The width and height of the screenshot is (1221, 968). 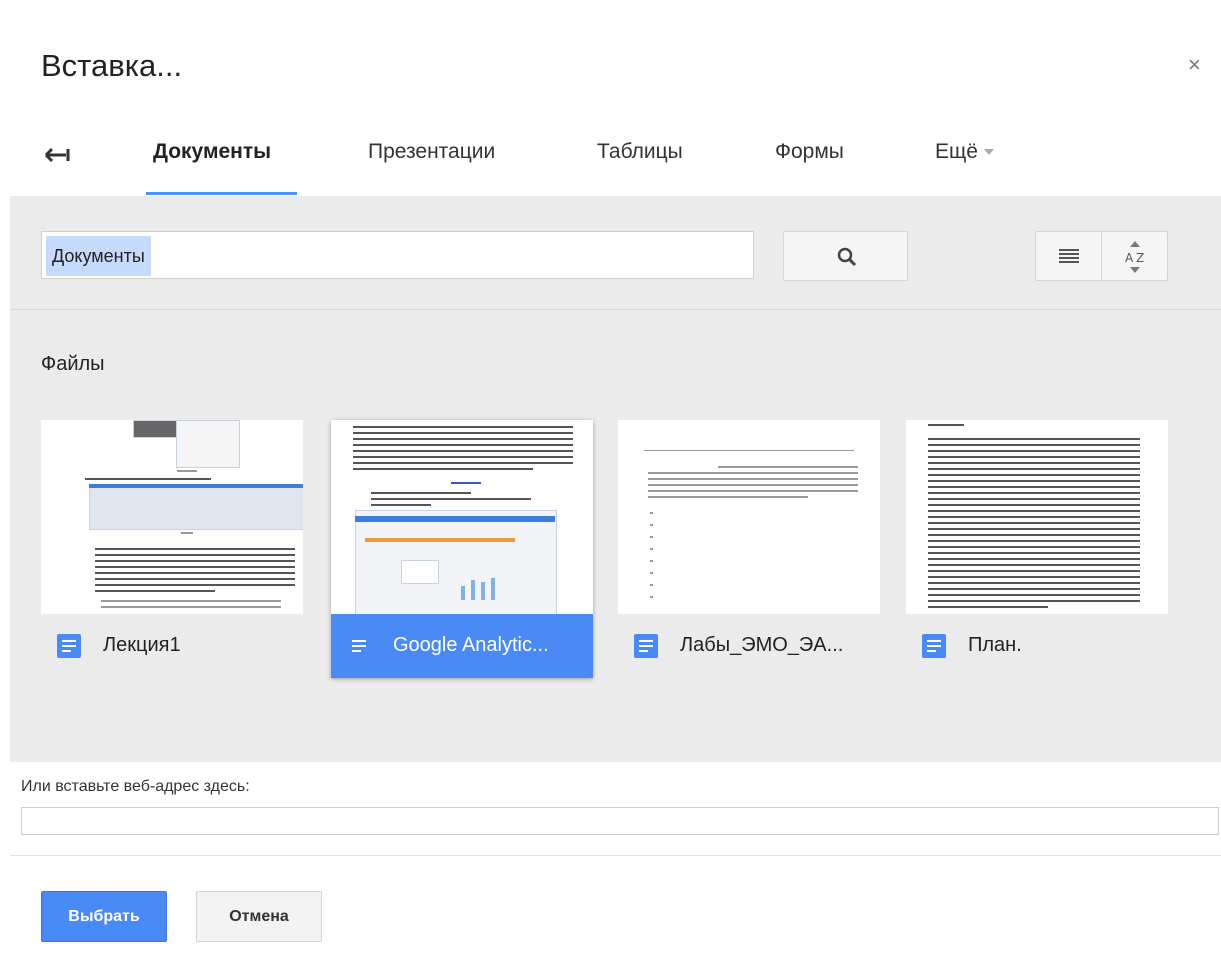 What do you see at coordinates (58, 155) in the screenshot?
I see `back-arrow-icon` at bounding box center [58, 155].